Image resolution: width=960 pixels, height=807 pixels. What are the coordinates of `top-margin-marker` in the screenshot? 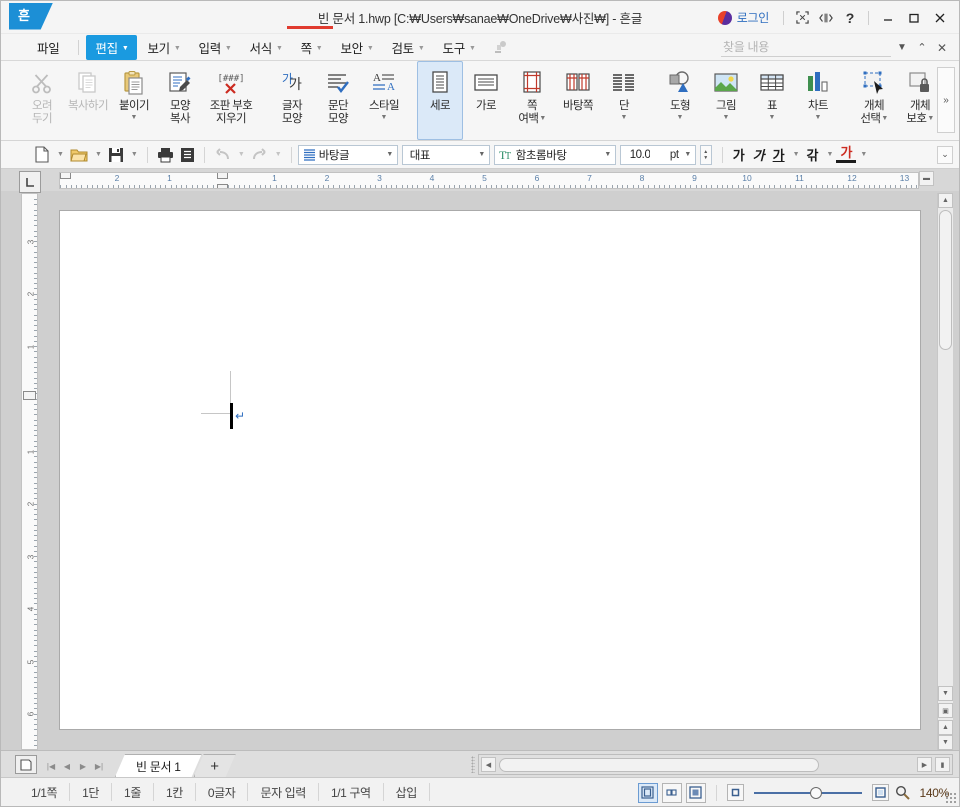 It's located at (29, 395).